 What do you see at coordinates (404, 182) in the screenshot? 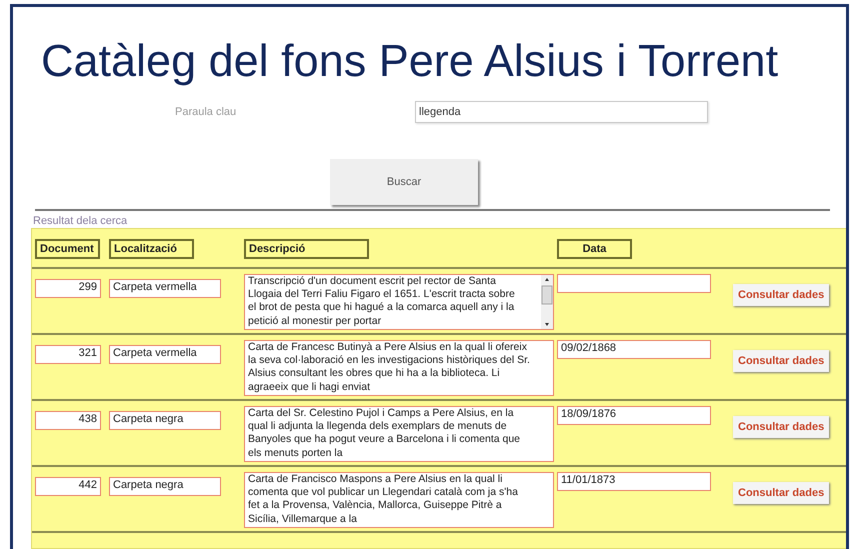
I see `search-button: Buscar` at bounding box center [404, 182].